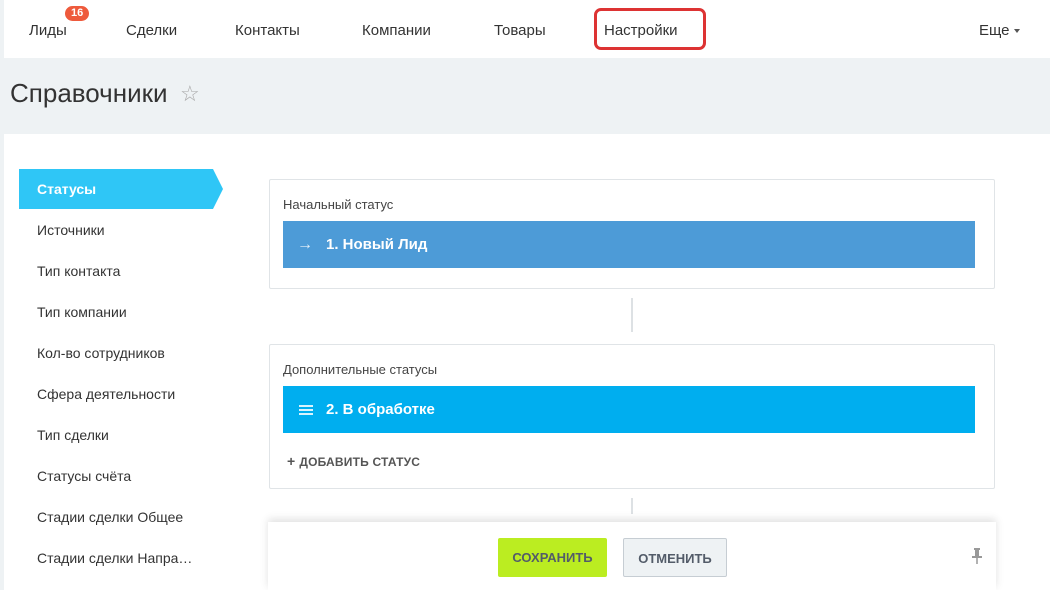  What do you see at coordinates (994, 30) in the screenshot?
I see `nav-more-label: Еще` at bounding box center [994, 30].